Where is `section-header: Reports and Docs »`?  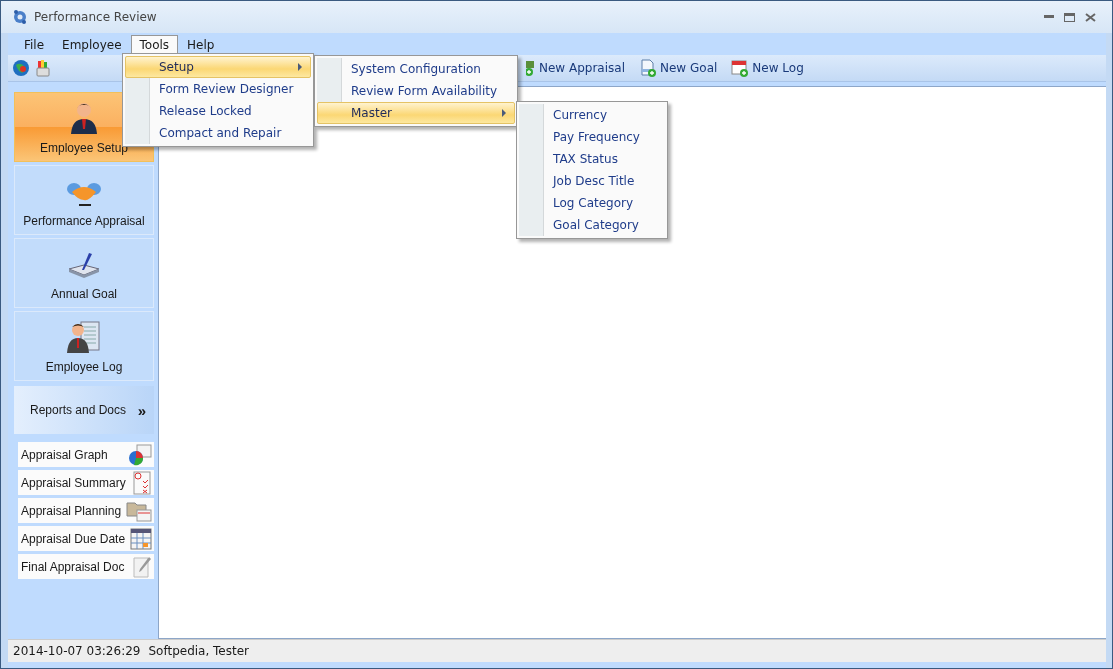
section-header: Reports and Docs » is located at coordinates (84, 410).